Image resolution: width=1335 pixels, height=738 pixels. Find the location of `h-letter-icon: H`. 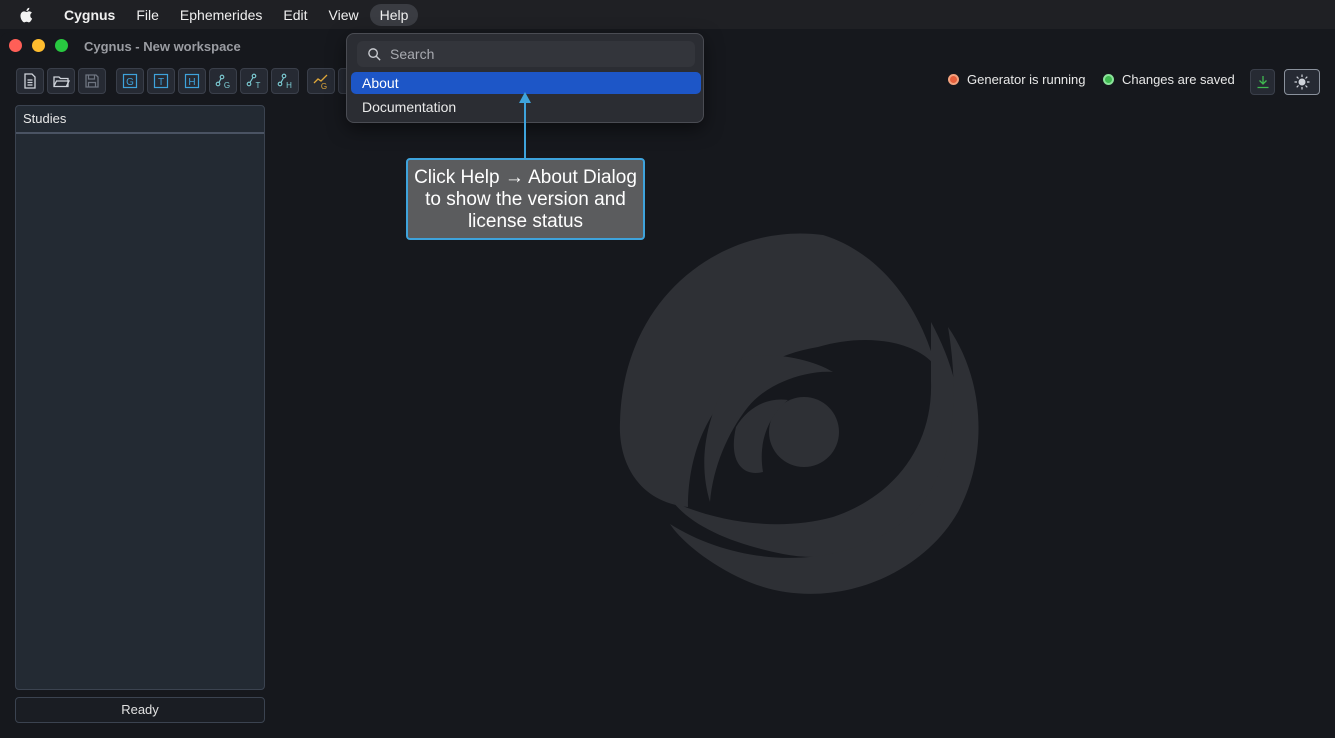

h-letter-icon: H is located at coordinates (192, 81).